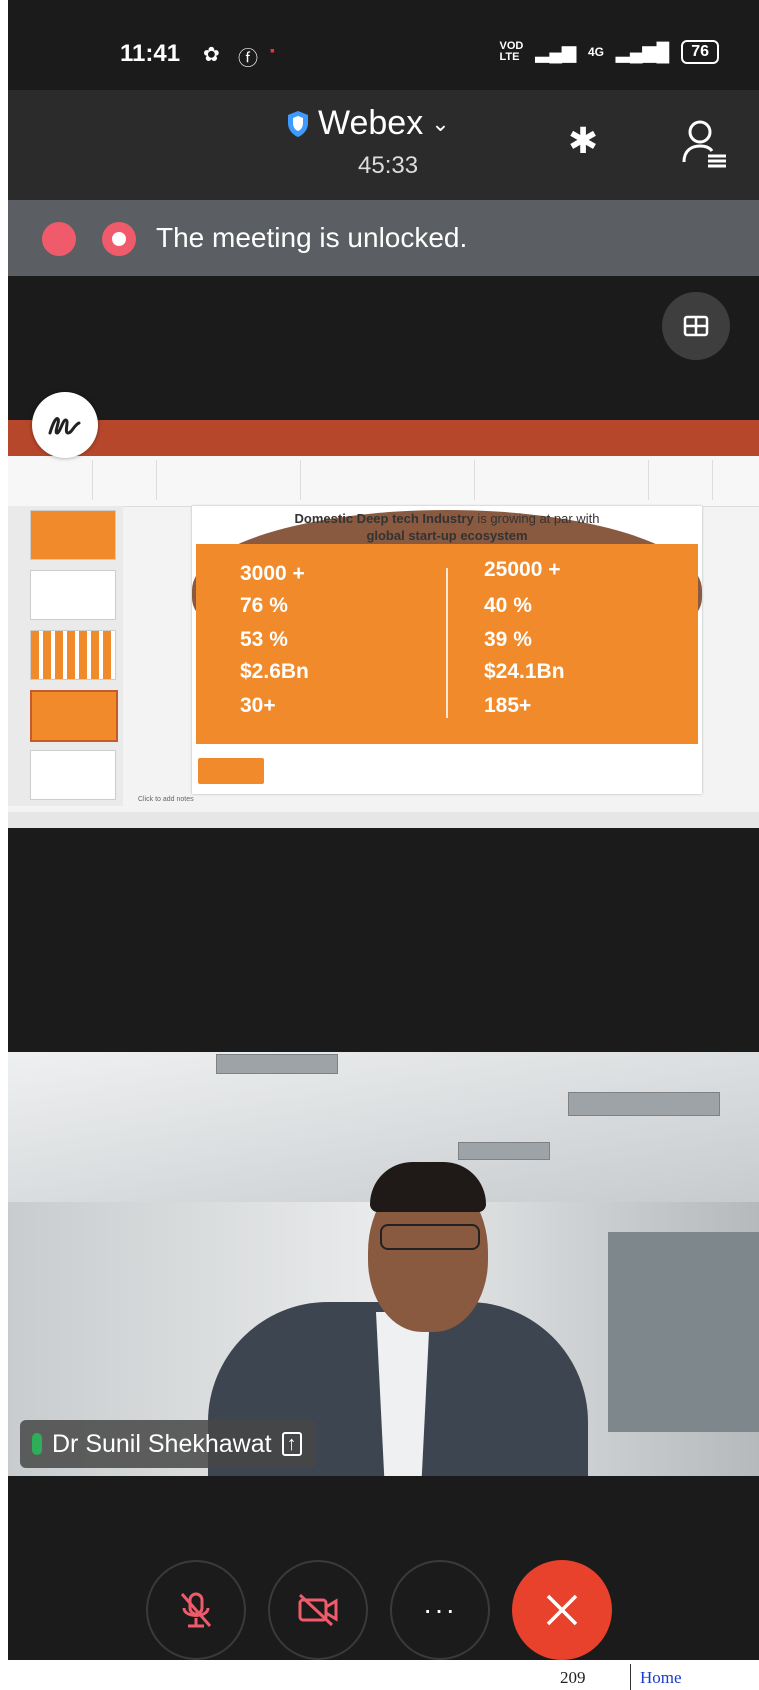  Describe the element at coordinates (595, 52) in the screenshot. I see `4g-label: 4G` at that location.